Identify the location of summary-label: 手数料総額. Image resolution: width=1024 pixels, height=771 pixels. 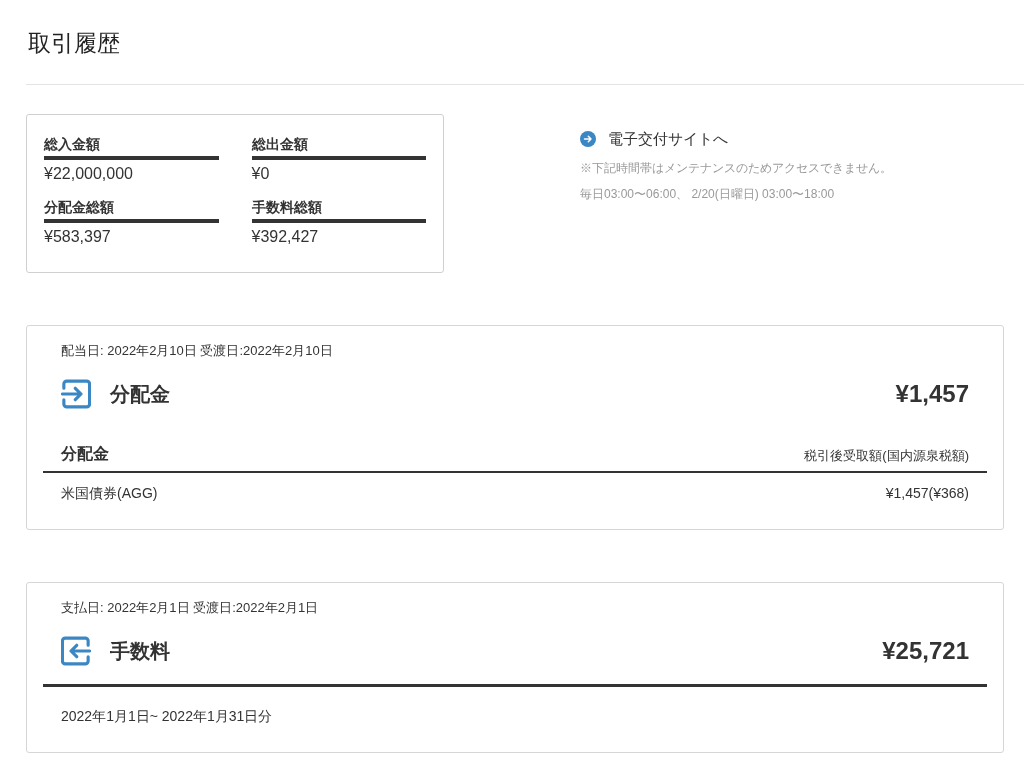
(338, 210).